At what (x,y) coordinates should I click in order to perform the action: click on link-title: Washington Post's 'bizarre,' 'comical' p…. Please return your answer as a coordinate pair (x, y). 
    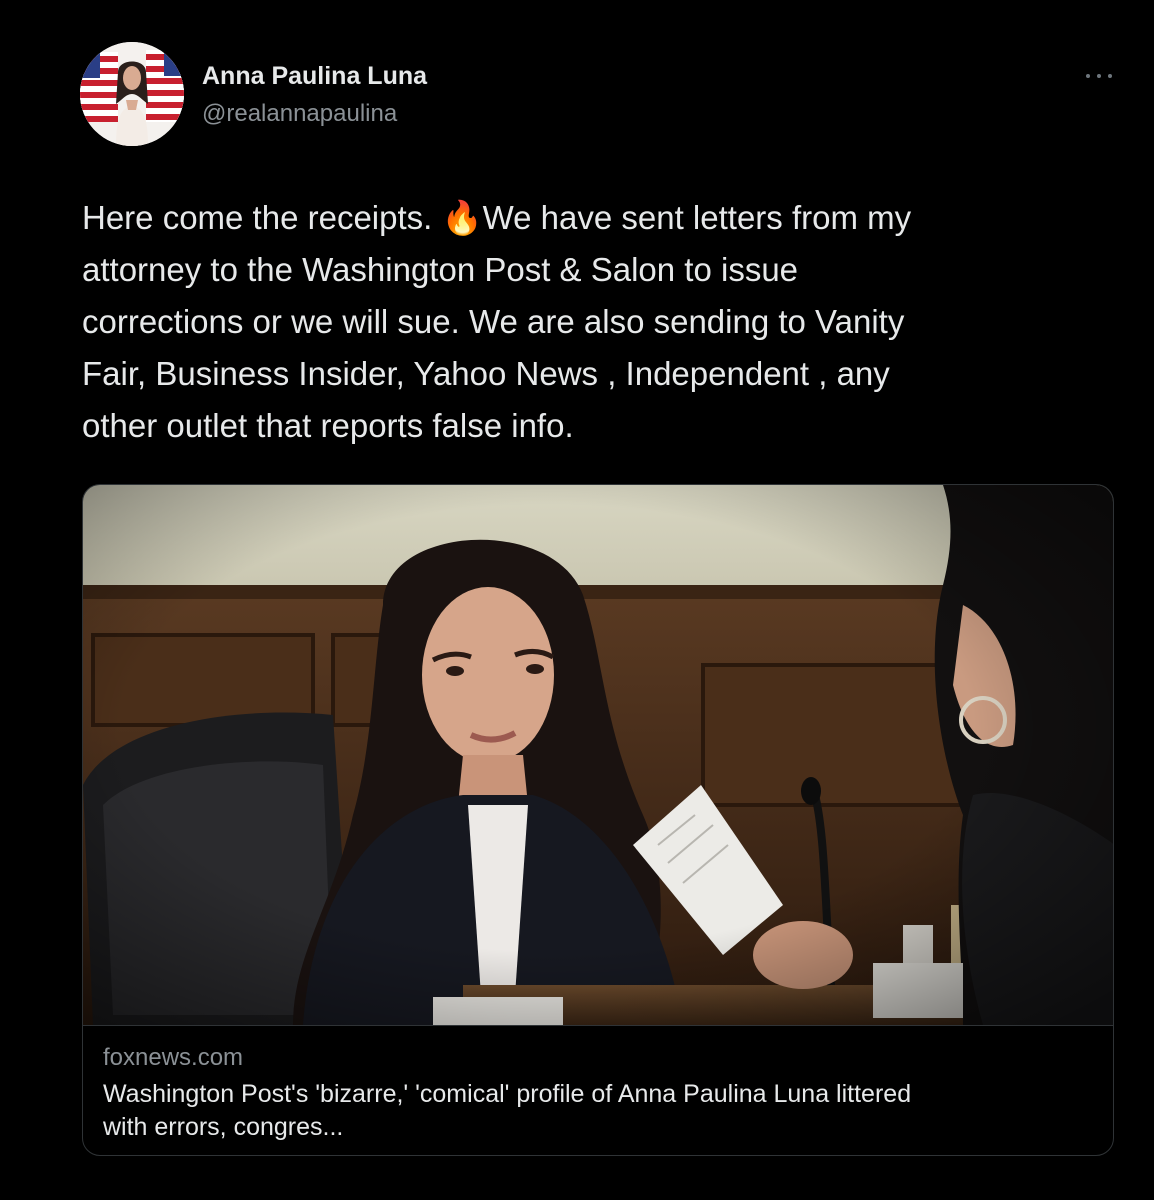
    Looking at the image, I should click on (507, 1110).